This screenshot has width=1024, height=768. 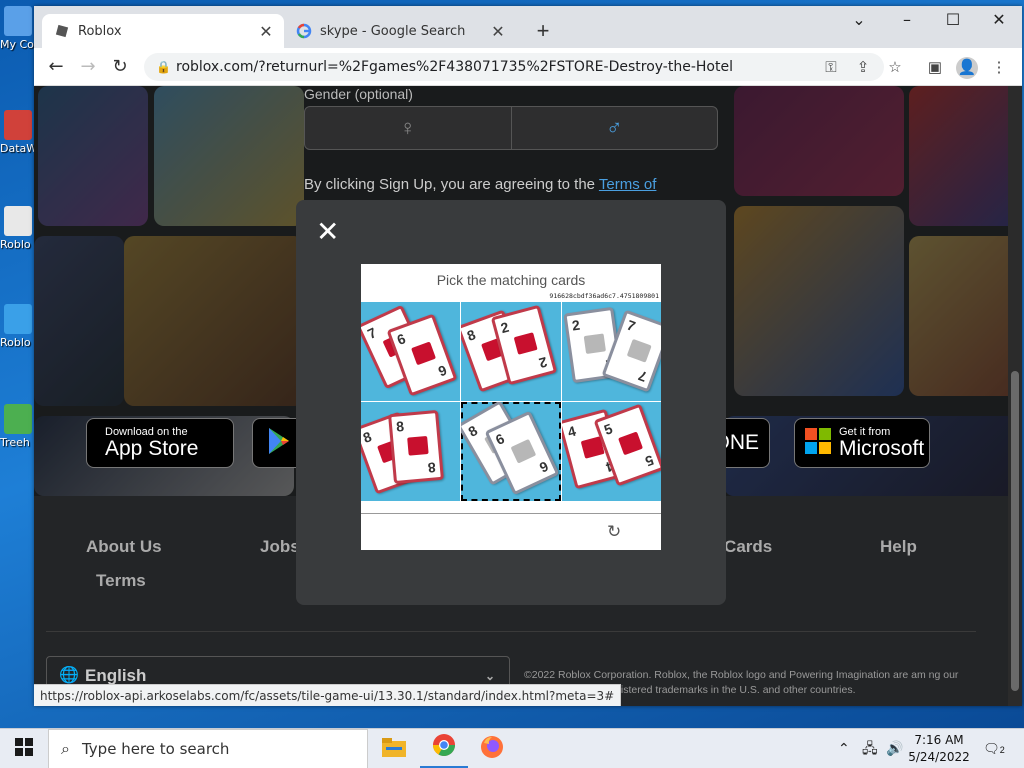 I want to click on tab-roblox: Roblox ✕, so click(x=163, y=31).